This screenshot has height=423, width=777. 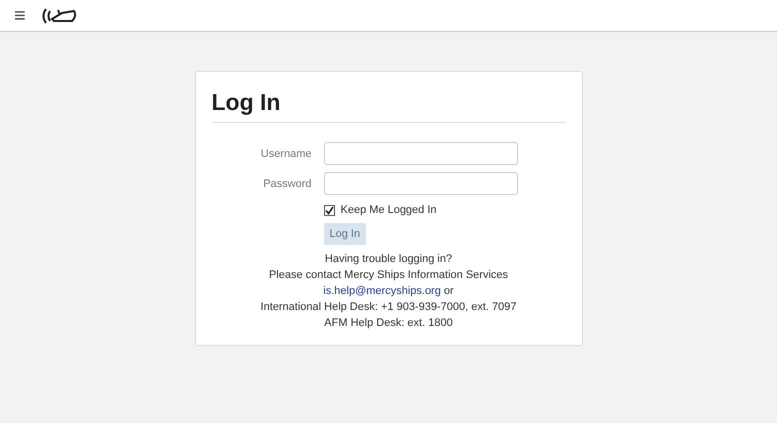 What do you see at coordinates (449, 291) in the screenshot?
I see `help-text: or` at bounding box center [449, 291].